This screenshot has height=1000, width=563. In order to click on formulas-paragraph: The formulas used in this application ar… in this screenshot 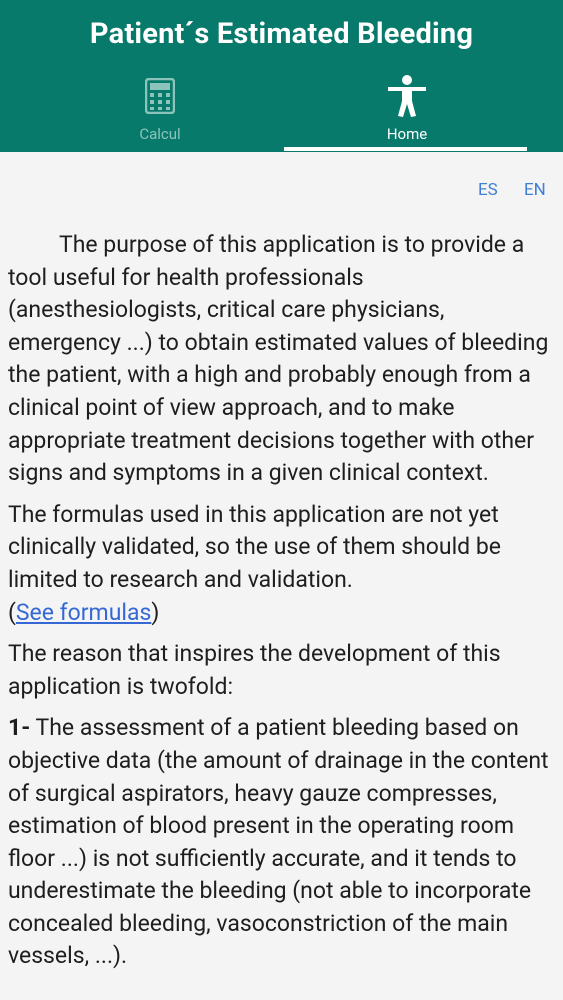, I will do `click(284, 564)`.